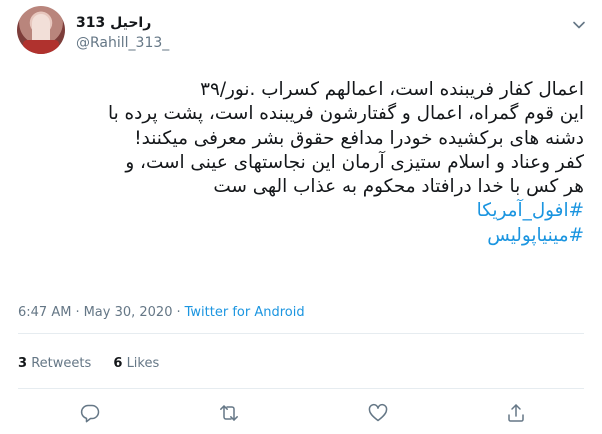 The image size is (602, 434). Describe the element at coordinates (378, 413) in the screenshot. I see `like-icon` at that location.